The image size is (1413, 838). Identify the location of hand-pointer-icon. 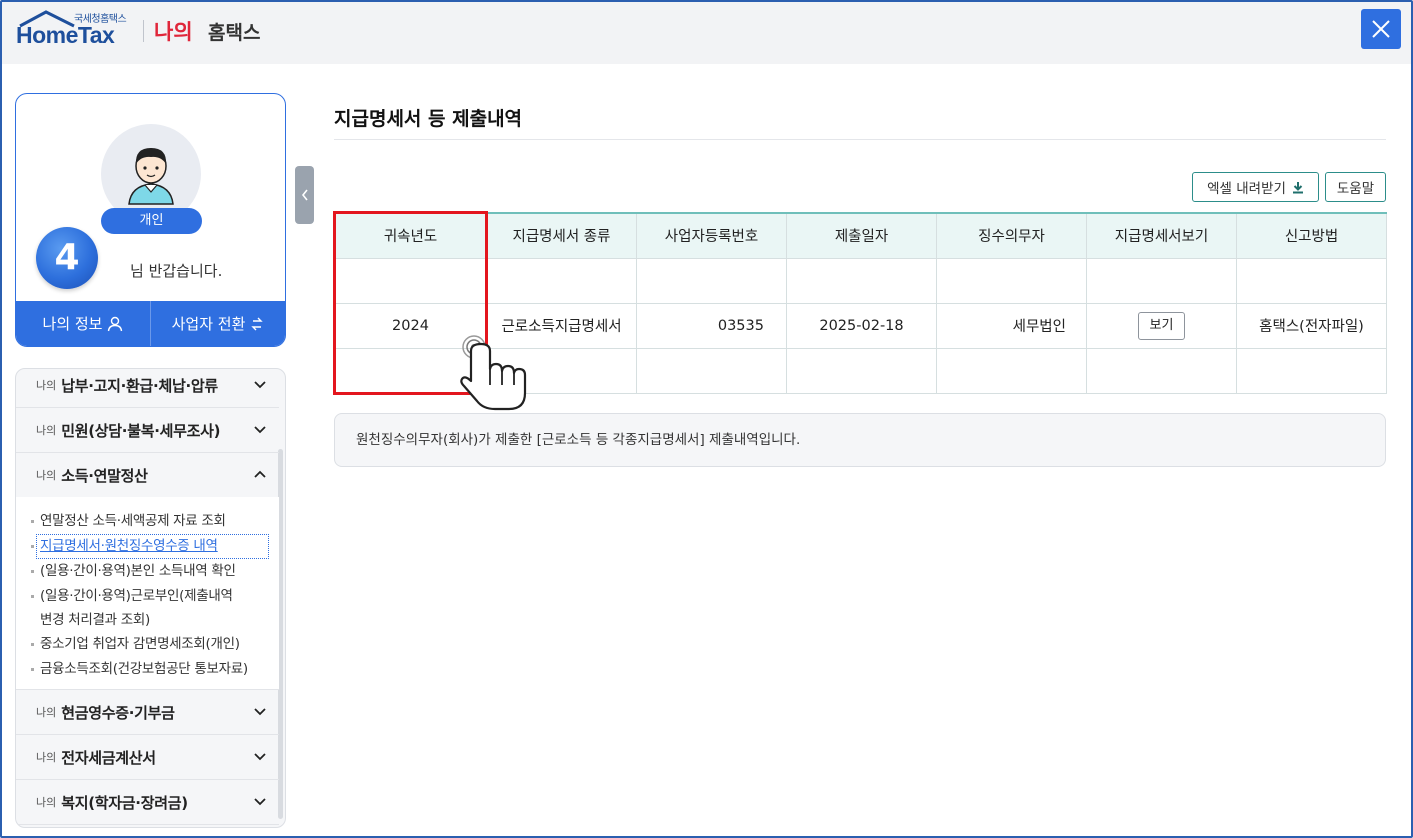
(493, 373).